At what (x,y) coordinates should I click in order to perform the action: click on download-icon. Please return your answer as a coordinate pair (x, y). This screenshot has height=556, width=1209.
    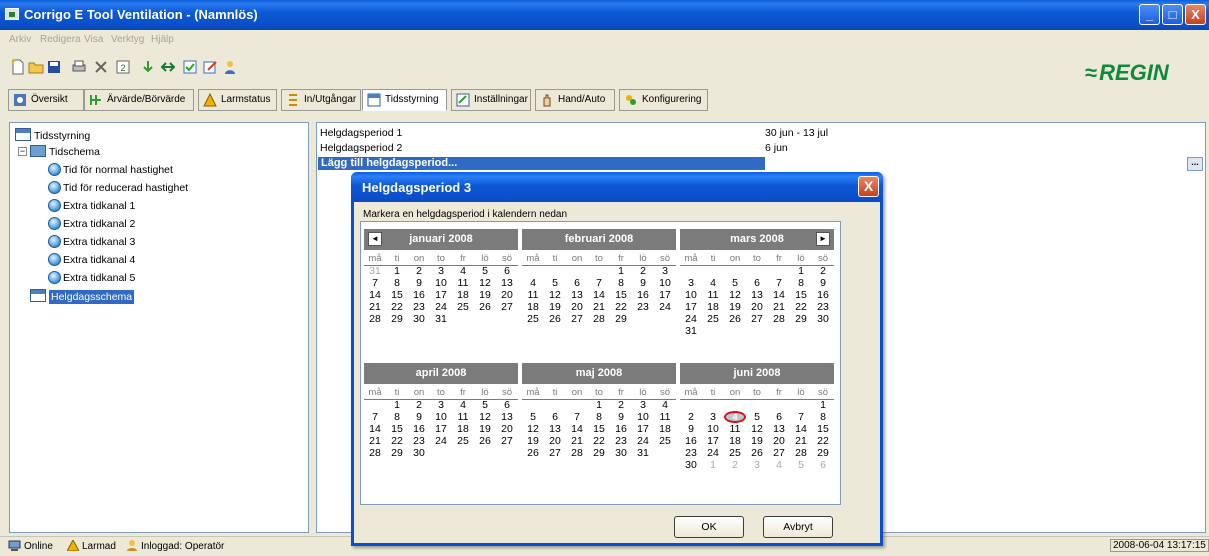
    Looking at the image, I should click on (148, 67).